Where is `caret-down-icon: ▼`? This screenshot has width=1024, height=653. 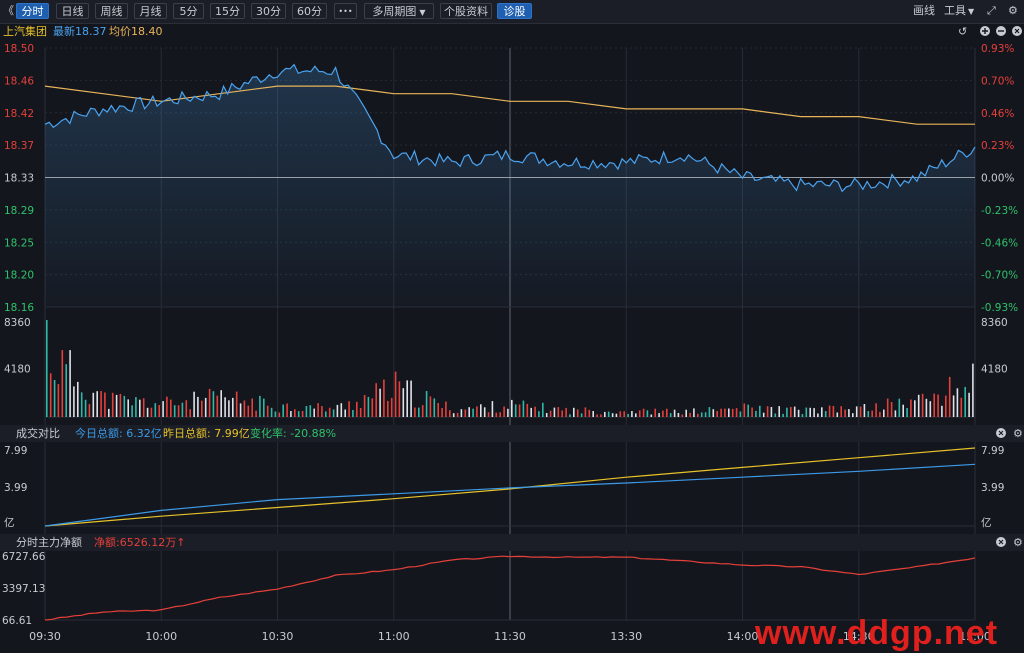
caret-down-icon: ▼ is located at coordinates (971, 11).